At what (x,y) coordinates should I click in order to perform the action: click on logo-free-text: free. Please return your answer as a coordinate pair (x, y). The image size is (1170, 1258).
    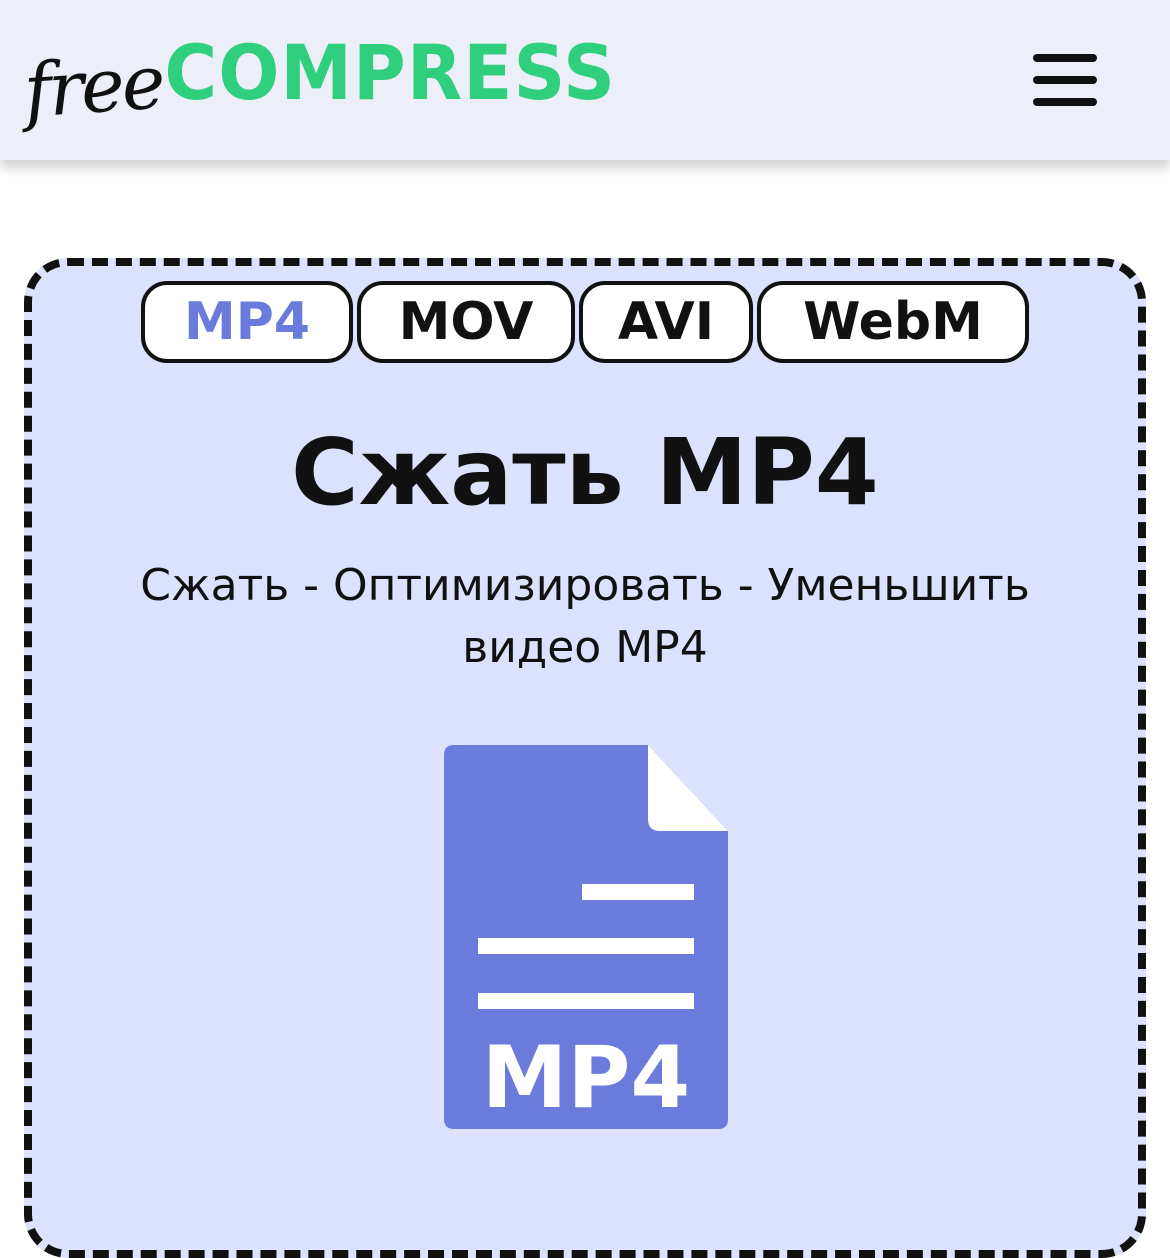
    Looking at the image, I should click on (93, 87).